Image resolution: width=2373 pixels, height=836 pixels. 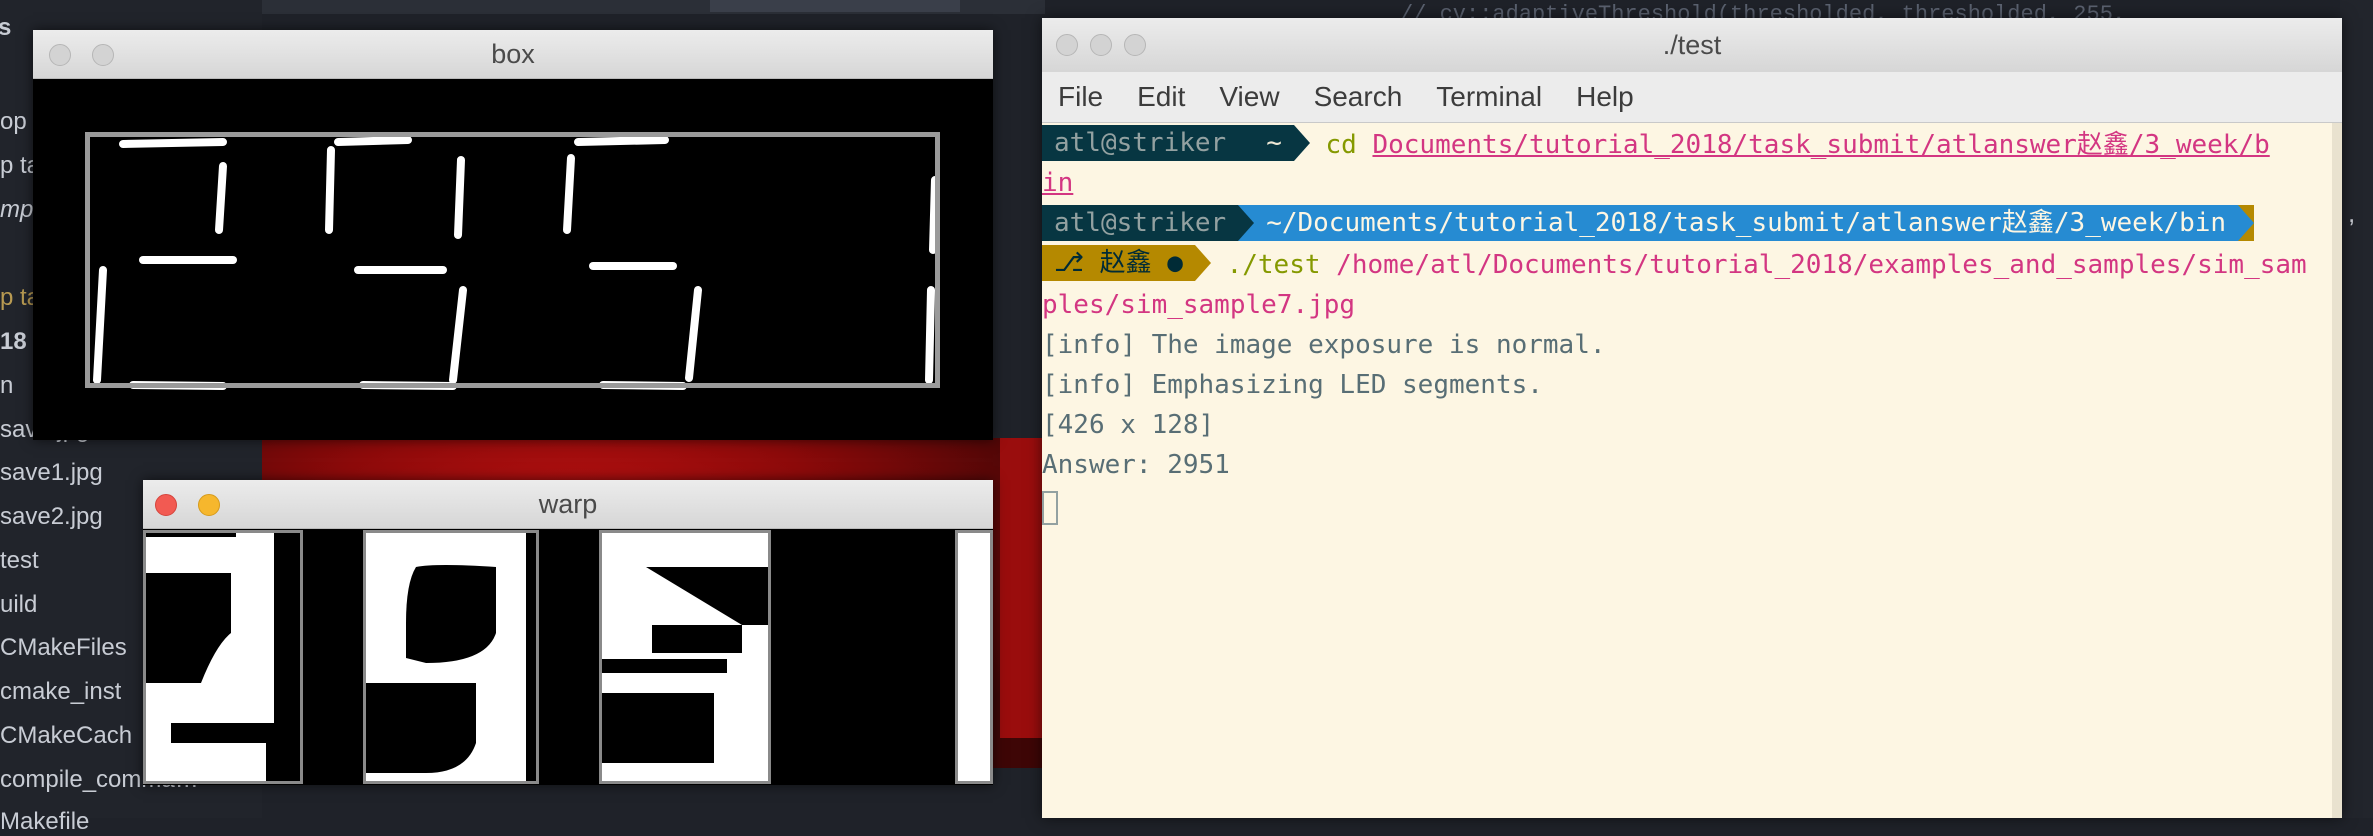 I want to click on background-right-strip, so click(x=2356, y=409).